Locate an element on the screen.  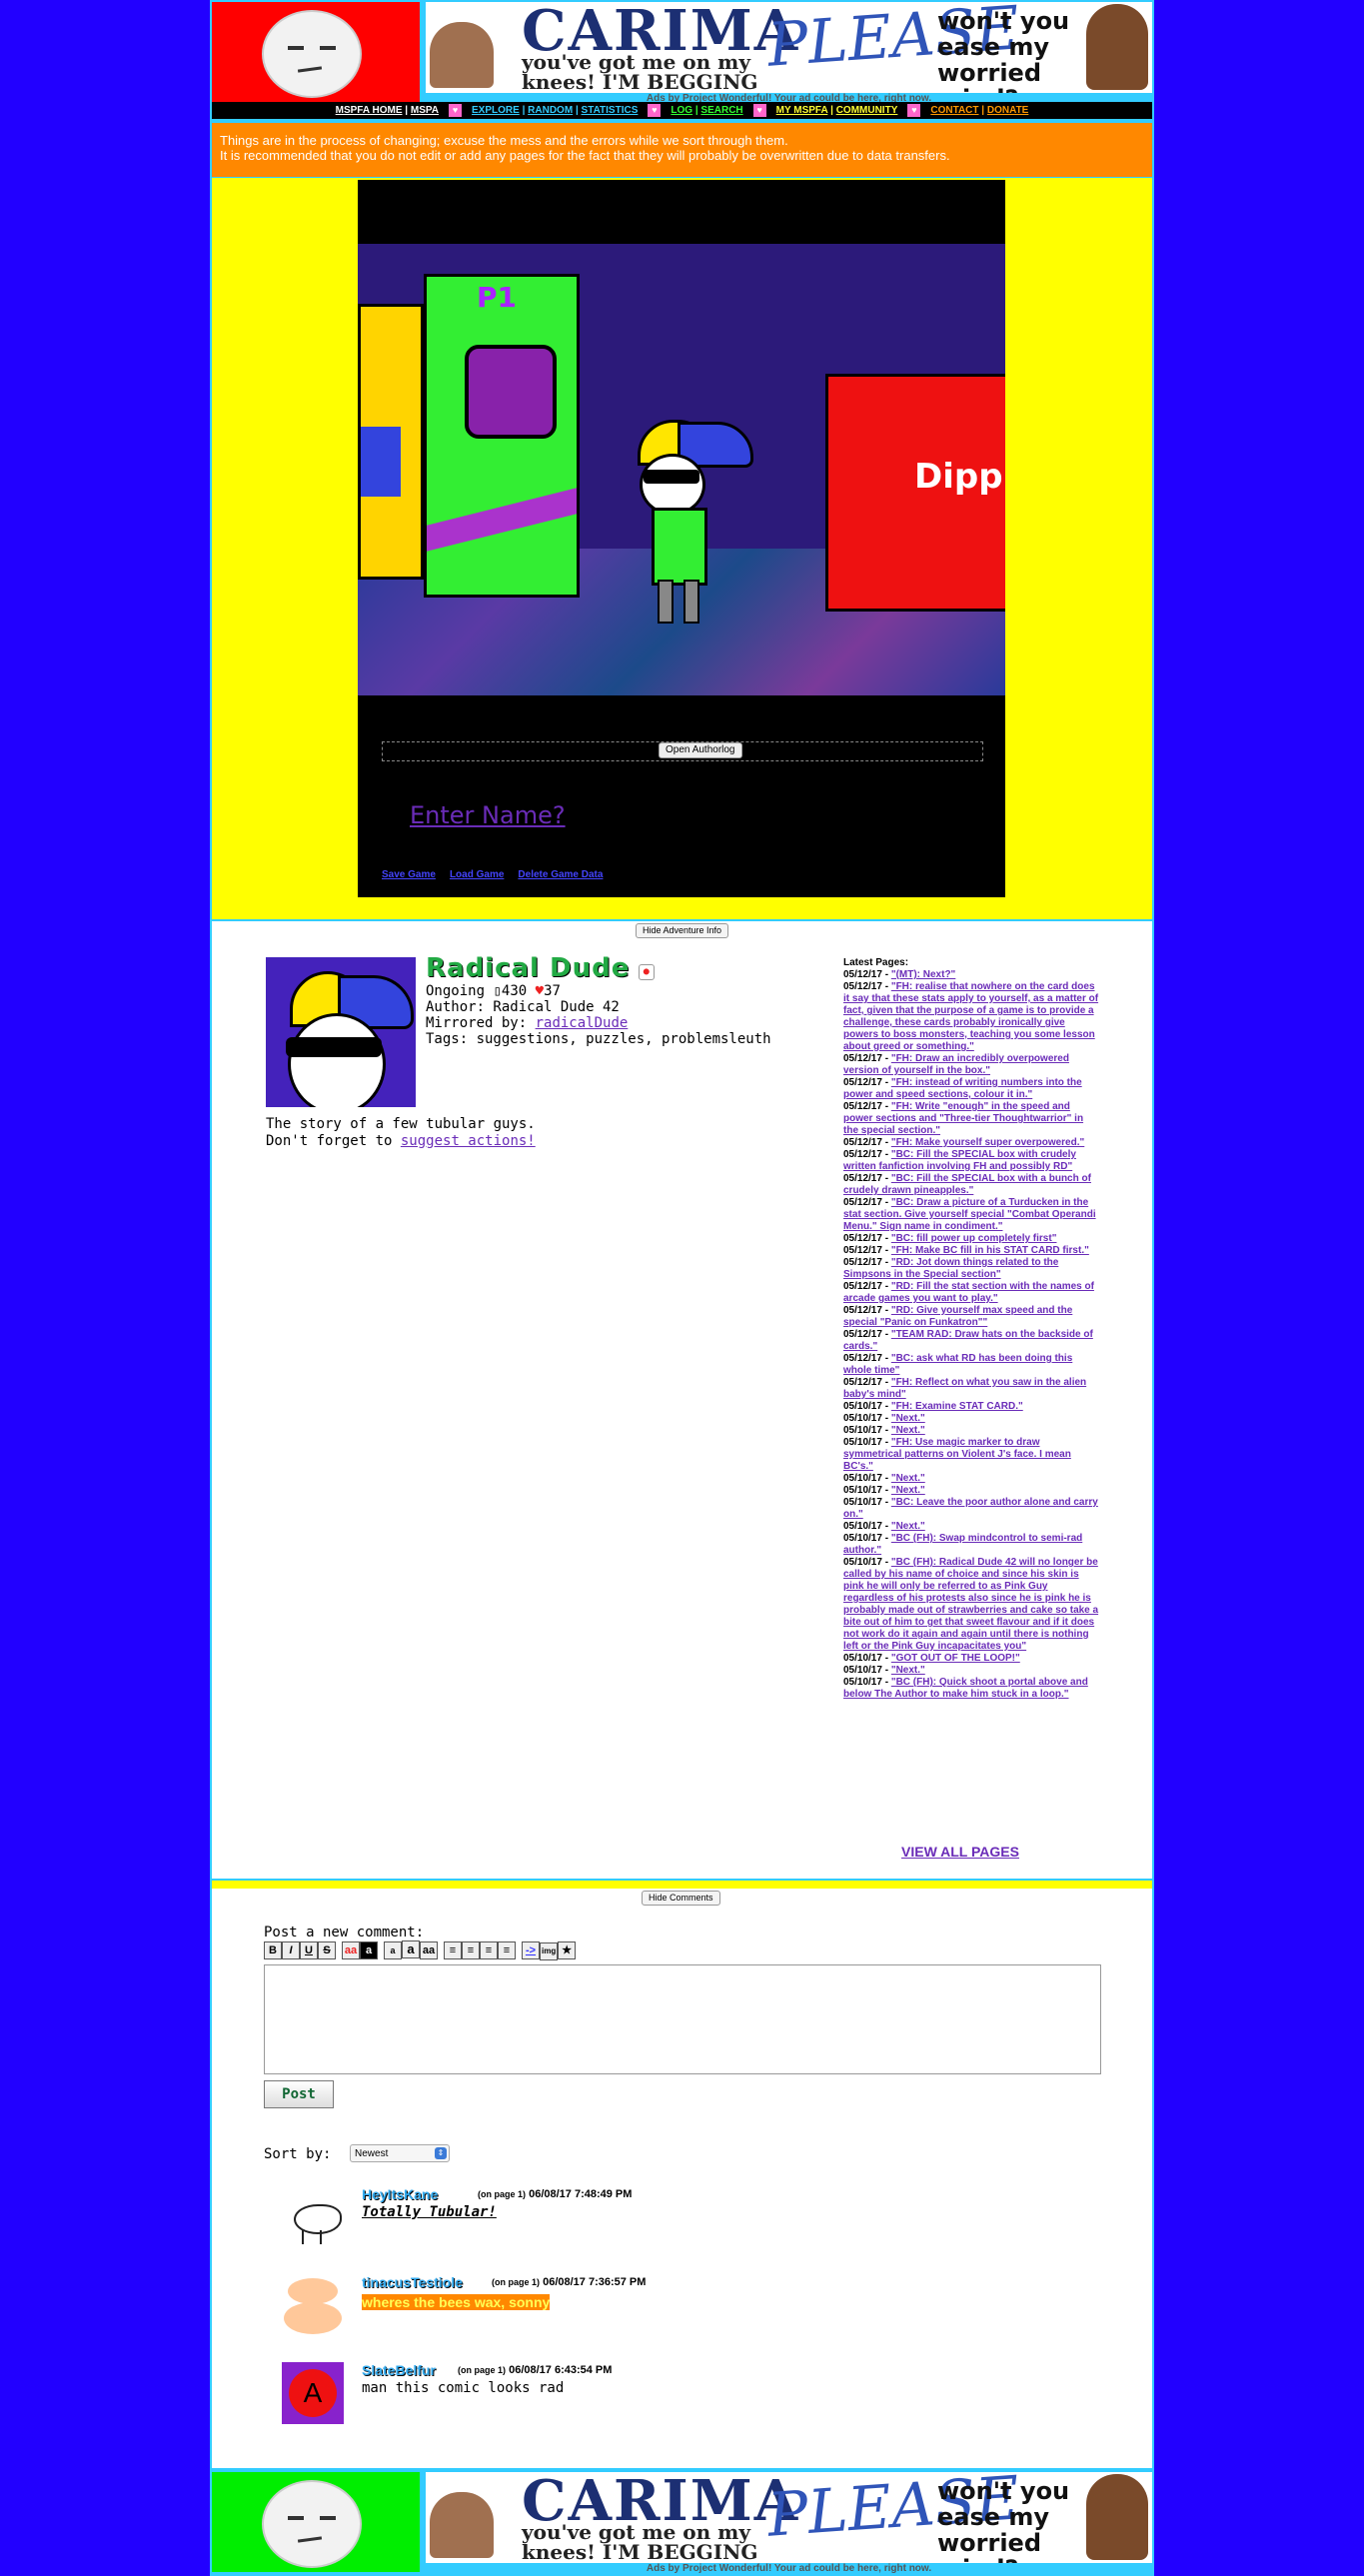
mirrored-link: radicalDude is located at coordinates (582, 1023).